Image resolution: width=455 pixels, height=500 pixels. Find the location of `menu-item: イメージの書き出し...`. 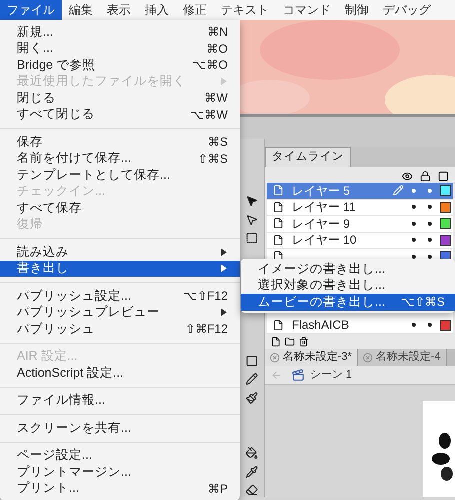

menu-item: イメージの書き出し... is located at coordinates (348, 269).